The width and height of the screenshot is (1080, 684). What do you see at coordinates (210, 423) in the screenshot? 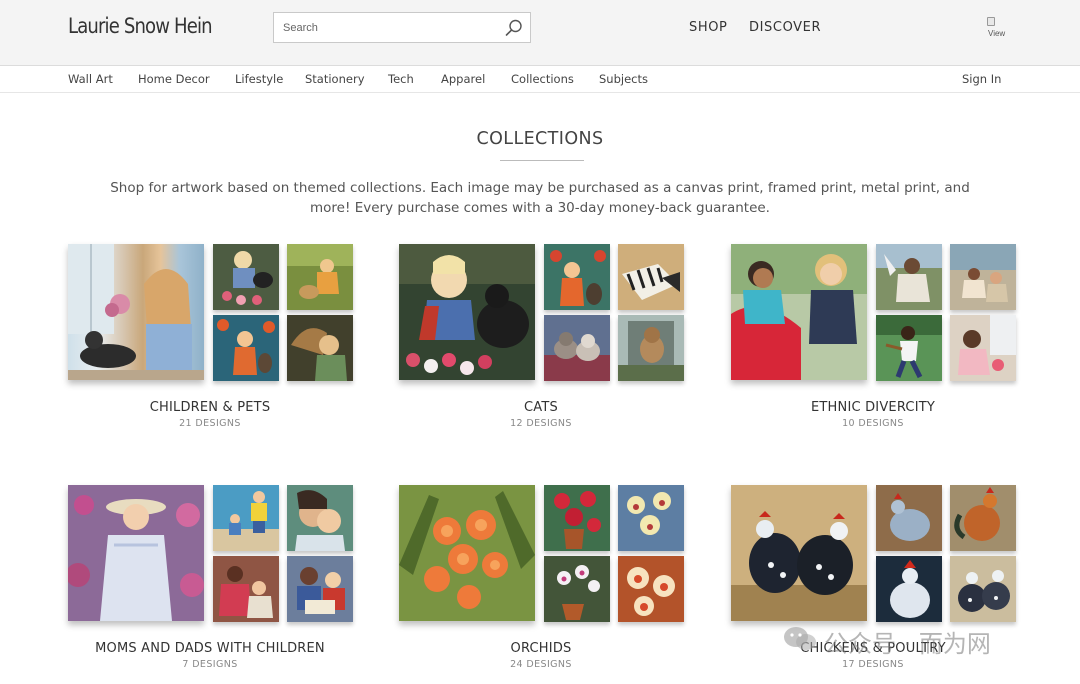
I see `collection-design-count: 21 DESIGNS` at bounding box center [210, 423].